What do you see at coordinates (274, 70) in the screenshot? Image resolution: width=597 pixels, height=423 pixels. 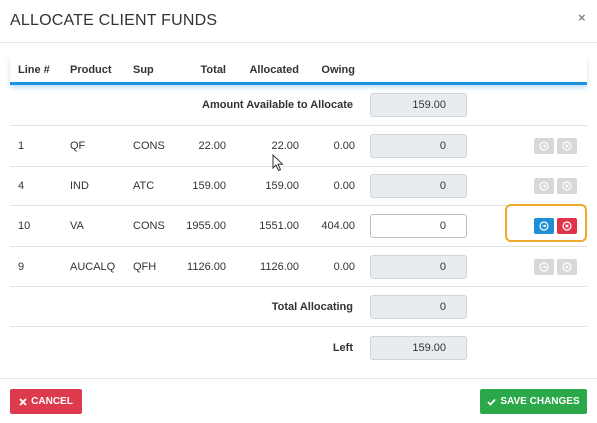 I see `col-allocated: Allocated` at bounding box center [274, 70].